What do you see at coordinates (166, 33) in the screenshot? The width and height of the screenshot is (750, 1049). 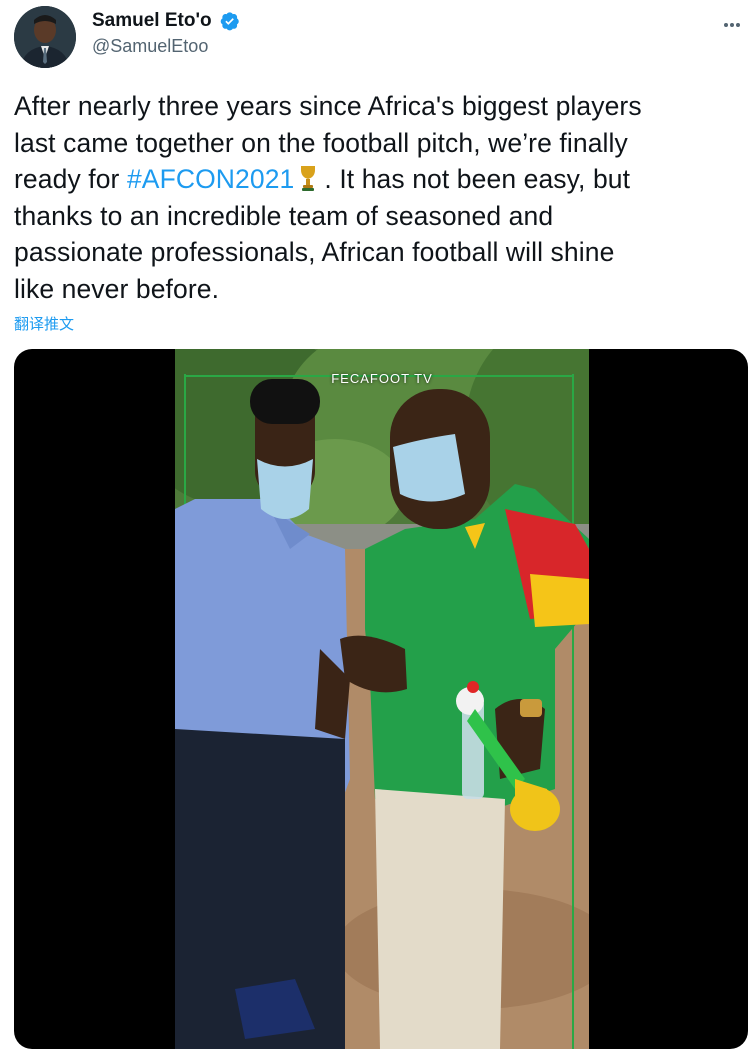 I see `author-block: Samuel Eto'o @SamuelEtoo` at bounding box center [166, 33].